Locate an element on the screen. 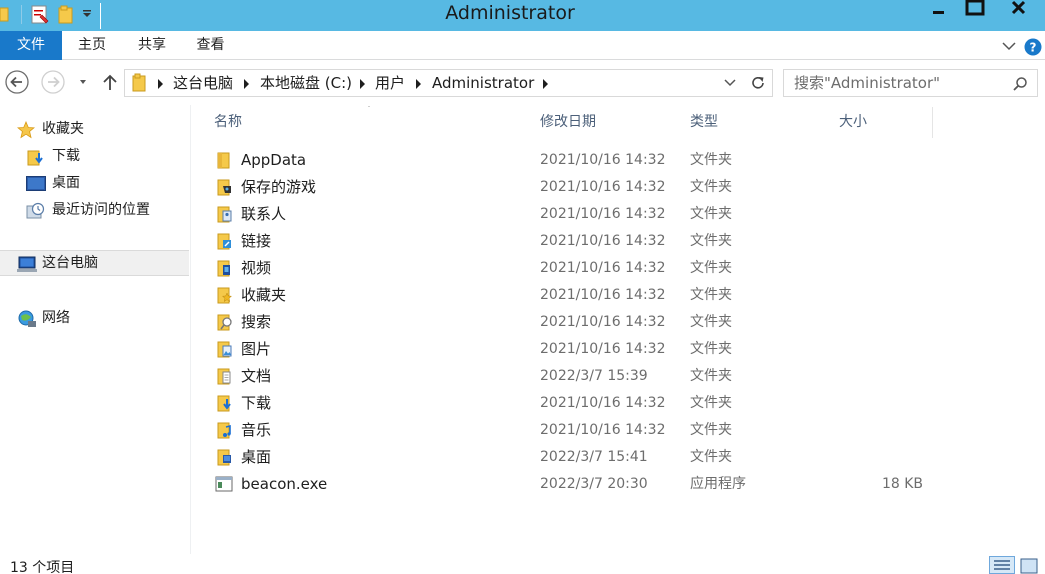 This screenshot has height=574, width=1045. minimize-icon is located at coordinates (938, 12).